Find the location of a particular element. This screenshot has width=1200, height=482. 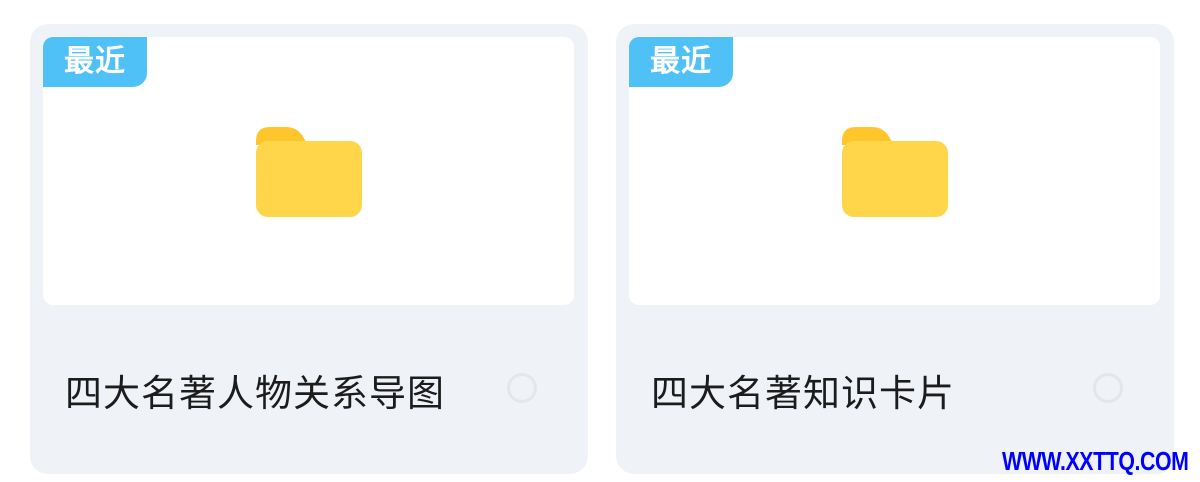

file-name: 四大名著知识卡片 is located at coordinates (803, 394).